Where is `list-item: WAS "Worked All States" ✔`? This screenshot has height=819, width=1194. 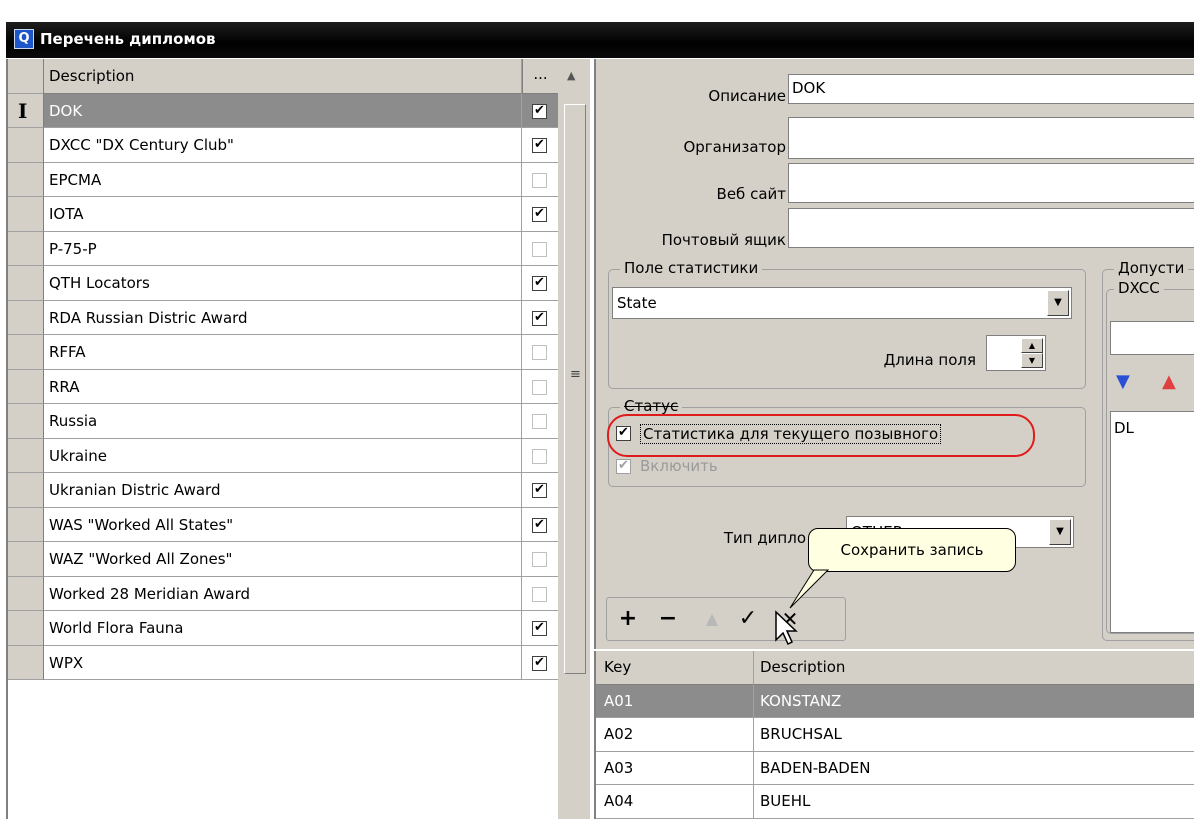 list-item: WAS "Worked All States" ✔ is located at coordinates (283, 524).